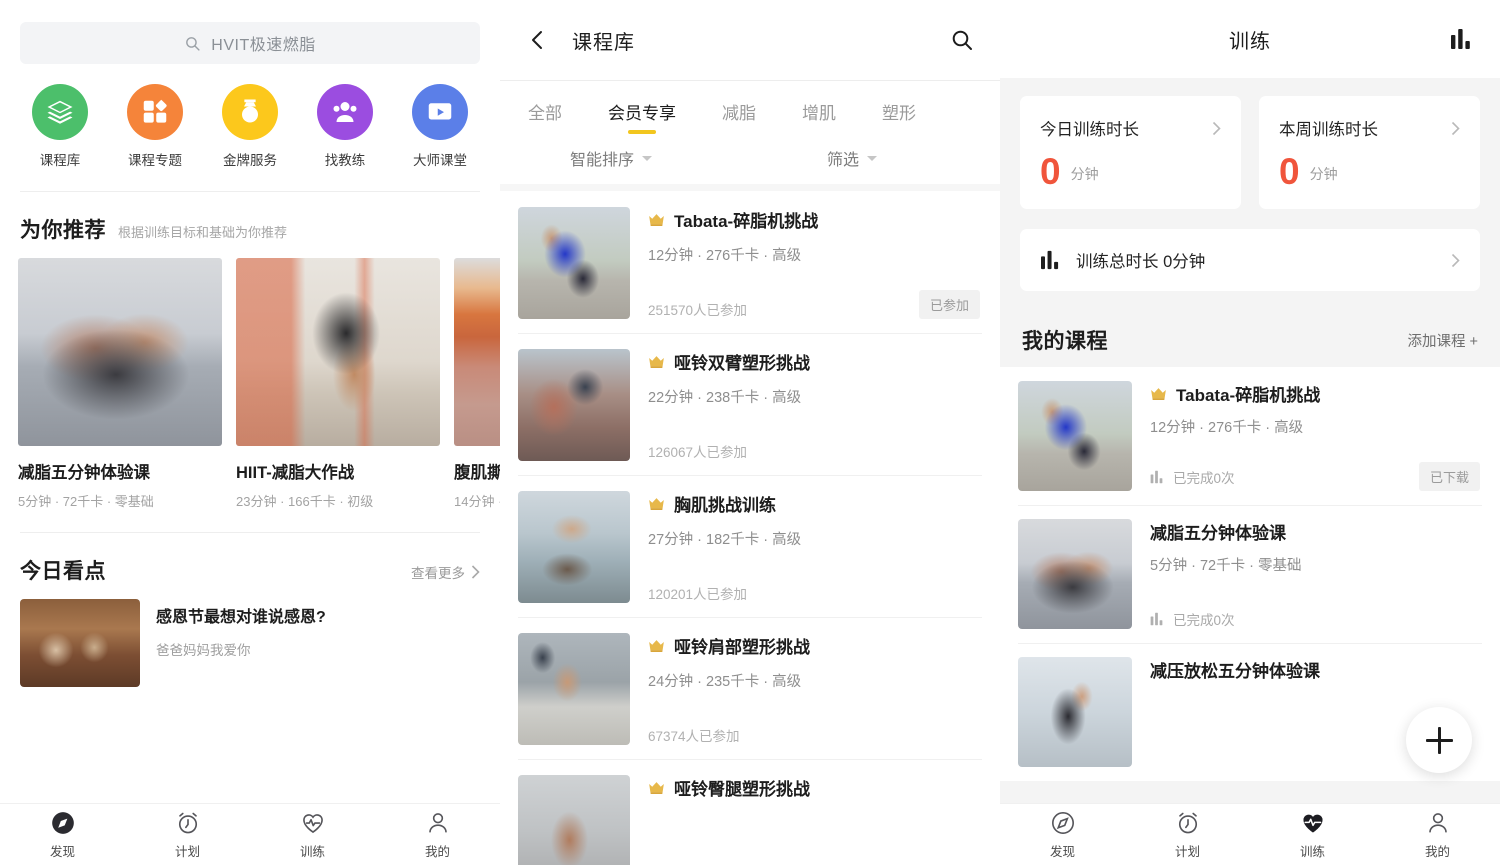  Describe the element at coordinates (899, 117) in the screenshot. I see `tab-body-shaping: 塑形` at that location.